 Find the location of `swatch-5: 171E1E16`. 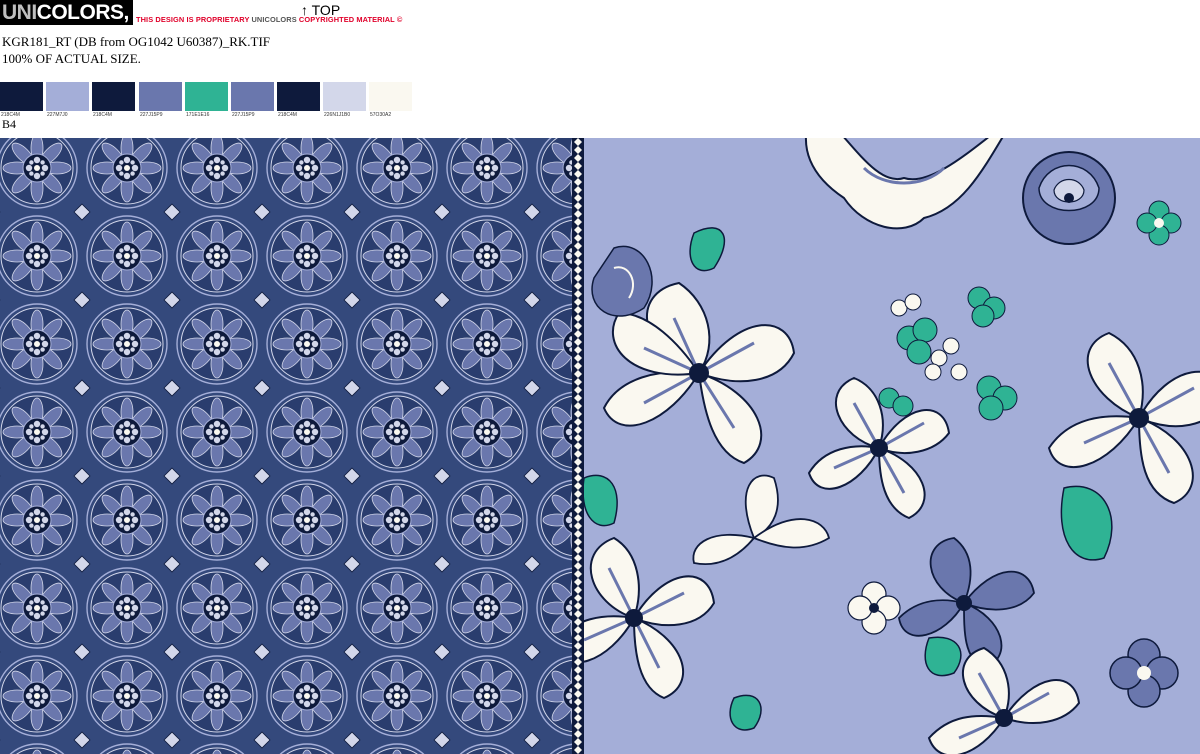

swatch-5: 171E1E16 is located at coordinates (206, 100).